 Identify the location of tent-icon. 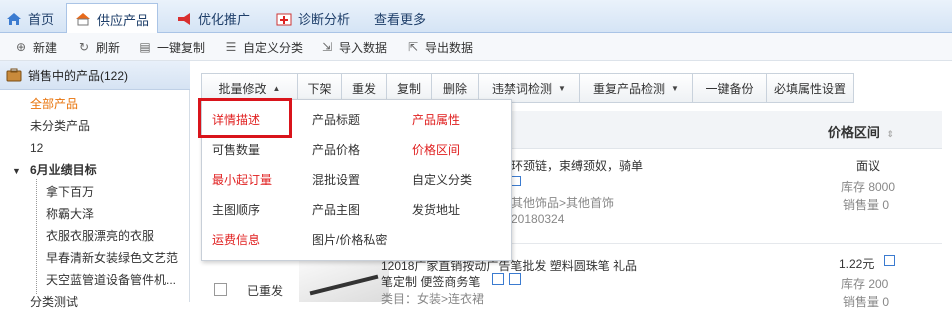
(83, 19).